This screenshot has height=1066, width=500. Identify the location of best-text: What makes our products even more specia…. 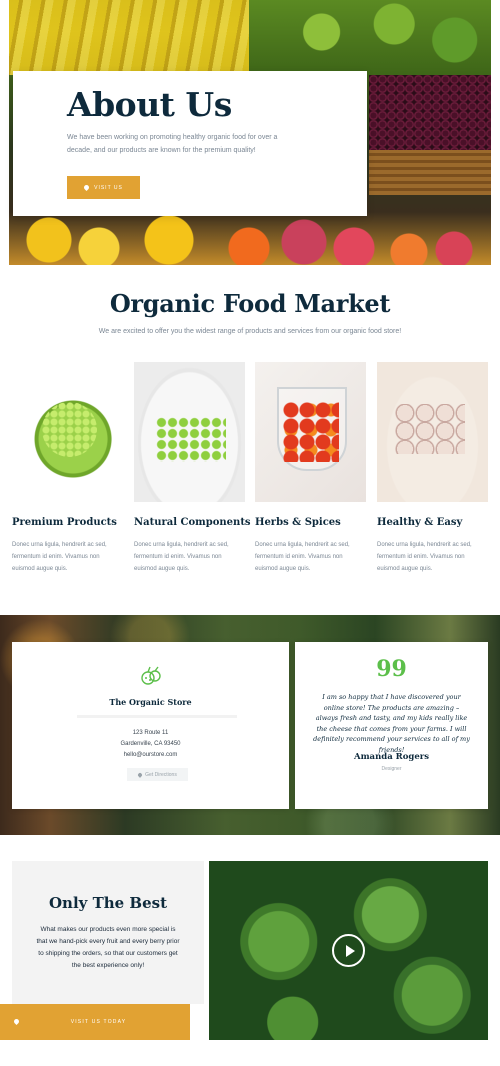
(108, 947).